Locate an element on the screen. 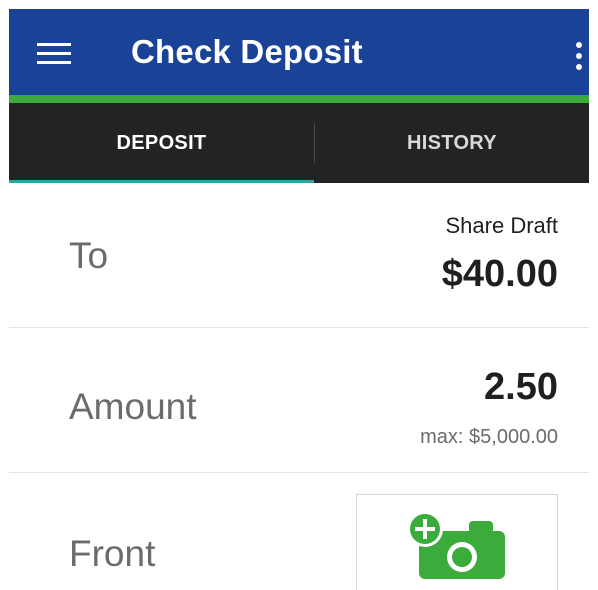 The width and height of the screenshot is (598, 590). front-label: Front is located at coordinates (112, 553).